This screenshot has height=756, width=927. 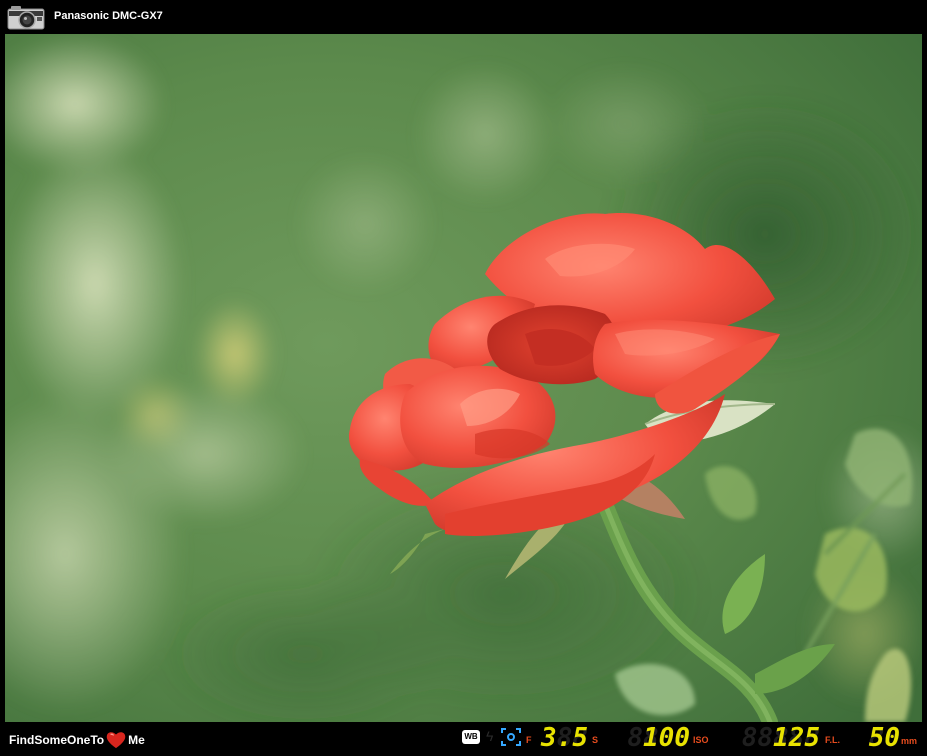 What do you see at coordinates (701, 740) in the screenshot?
I see `iso-label: ISO` at bounding box center [701, 740].